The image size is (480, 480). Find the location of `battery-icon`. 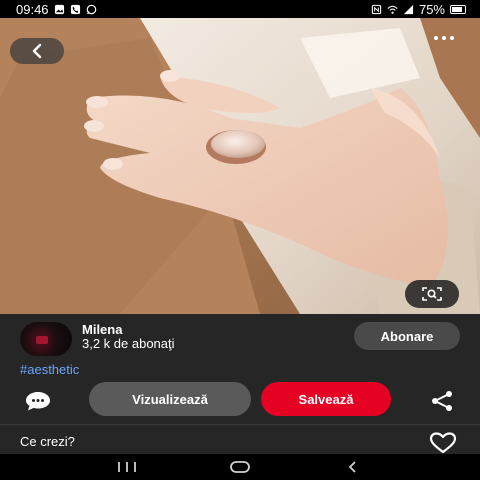

battery-icon is located at coordinates (458, 9).